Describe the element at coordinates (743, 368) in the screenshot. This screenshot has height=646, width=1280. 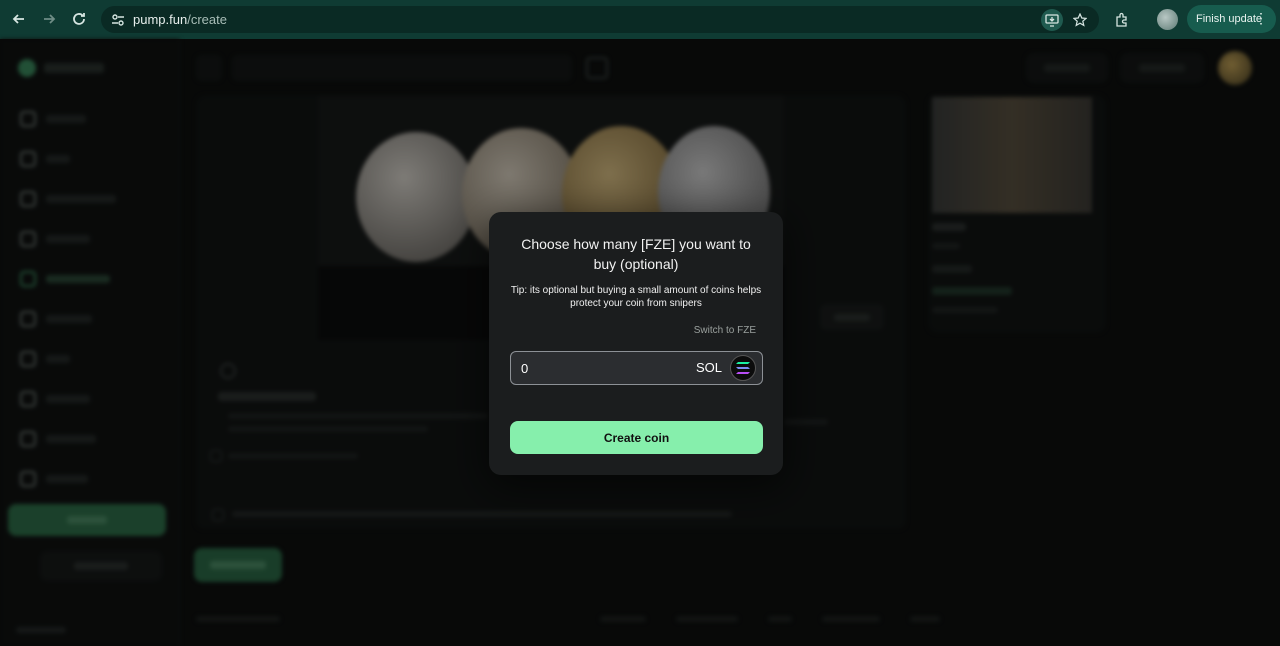
I see `solana-icon` at that location.